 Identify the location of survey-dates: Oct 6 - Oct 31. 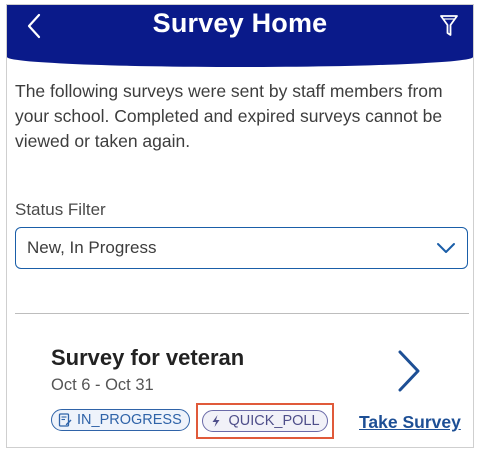
(102, 385).